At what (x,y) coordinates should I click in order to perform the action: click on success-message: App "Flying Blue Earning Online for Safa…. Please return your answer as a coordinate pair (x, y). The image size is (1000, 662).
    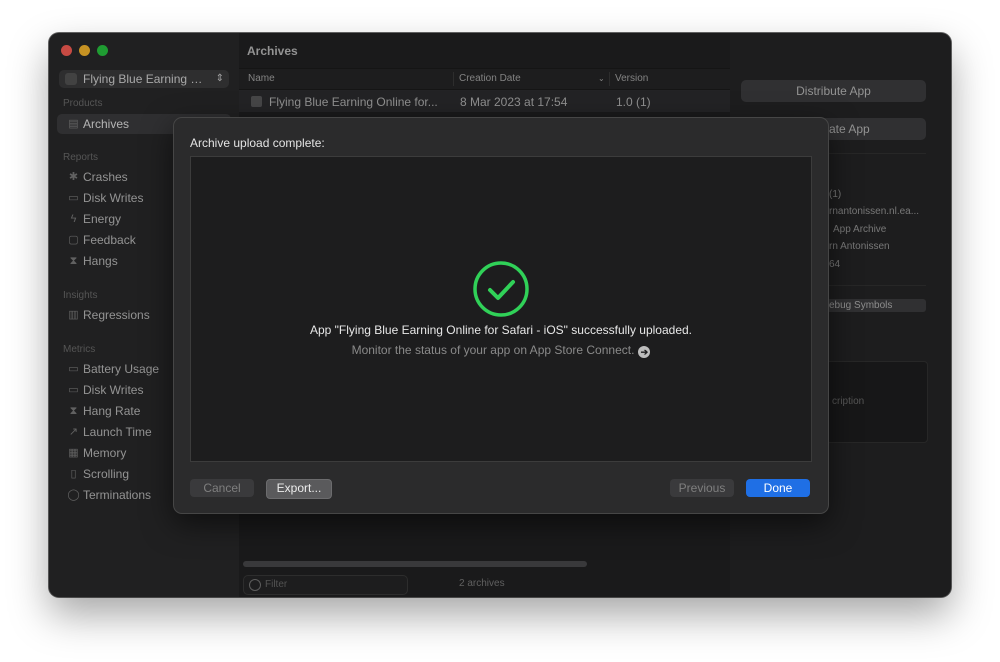
    Looking at the image, I should click on (501, 330).